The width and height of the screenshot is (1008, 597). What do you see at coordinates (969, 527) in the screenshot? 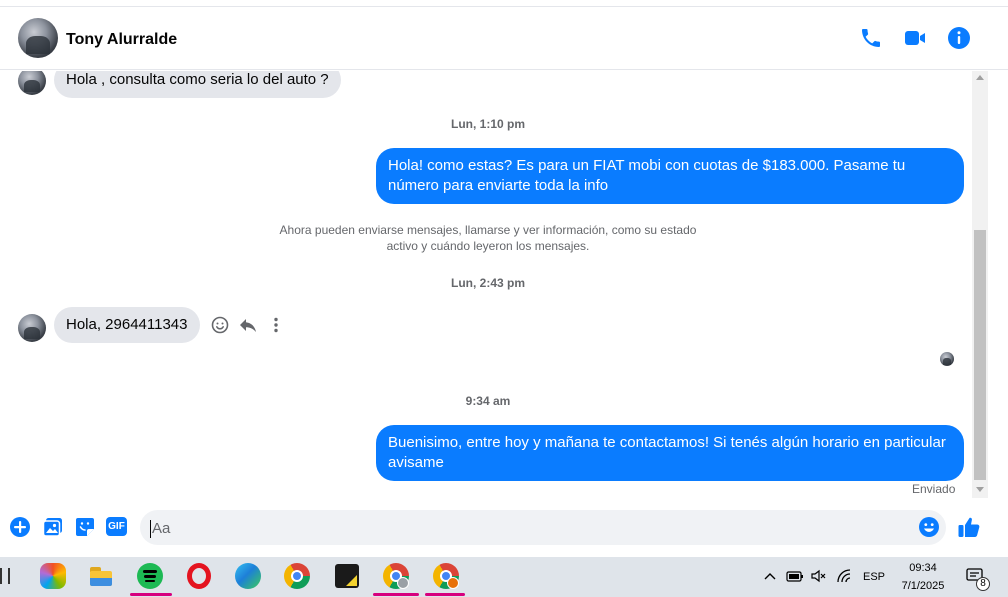
I see `like-icon` at bounding box center [969, 527].